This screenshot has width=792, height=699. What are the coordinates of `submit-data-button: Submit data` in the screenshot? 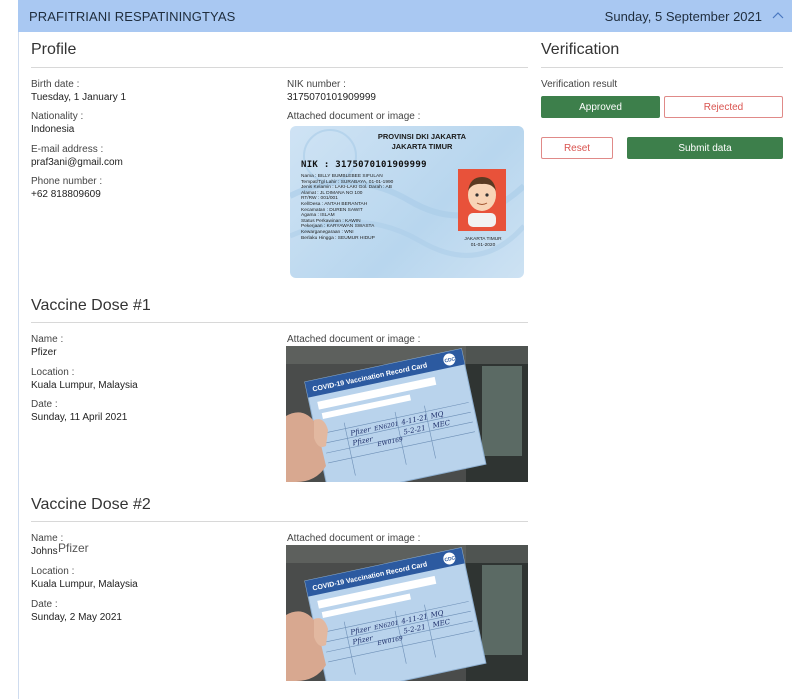 It's located at (705, 148).